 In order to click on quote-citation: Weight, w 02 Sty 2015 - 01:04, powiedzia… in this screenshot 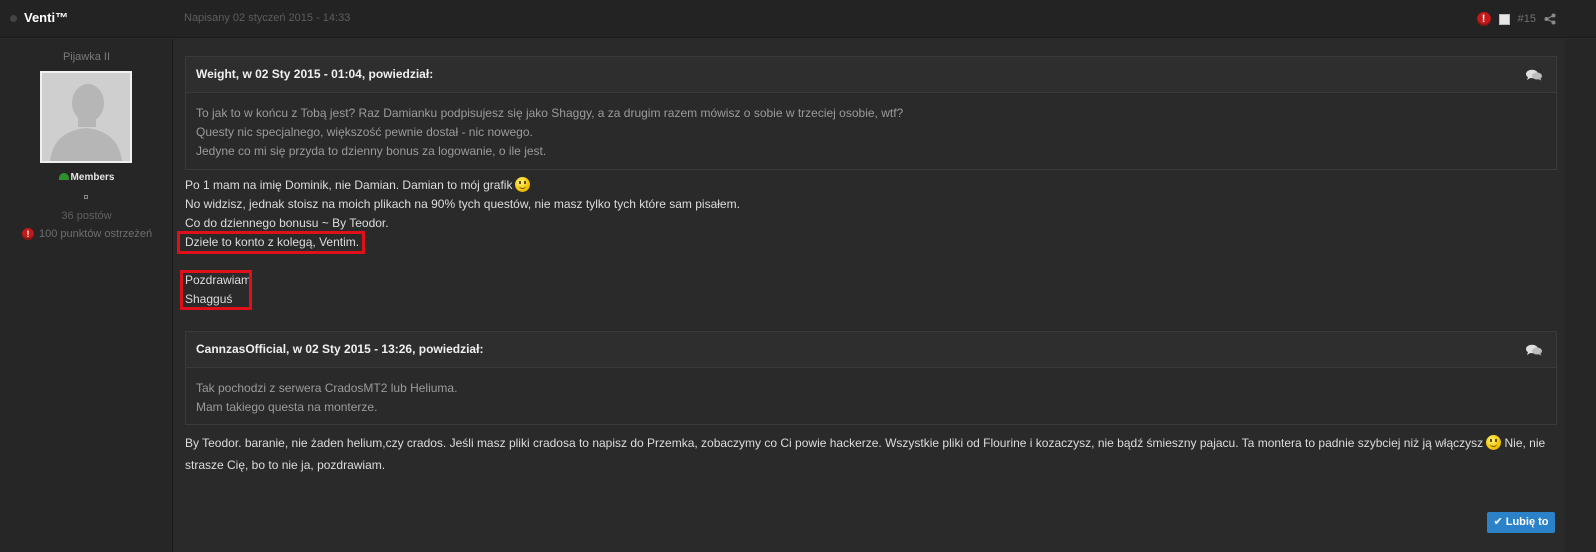, I will do `click(315, 74)`.